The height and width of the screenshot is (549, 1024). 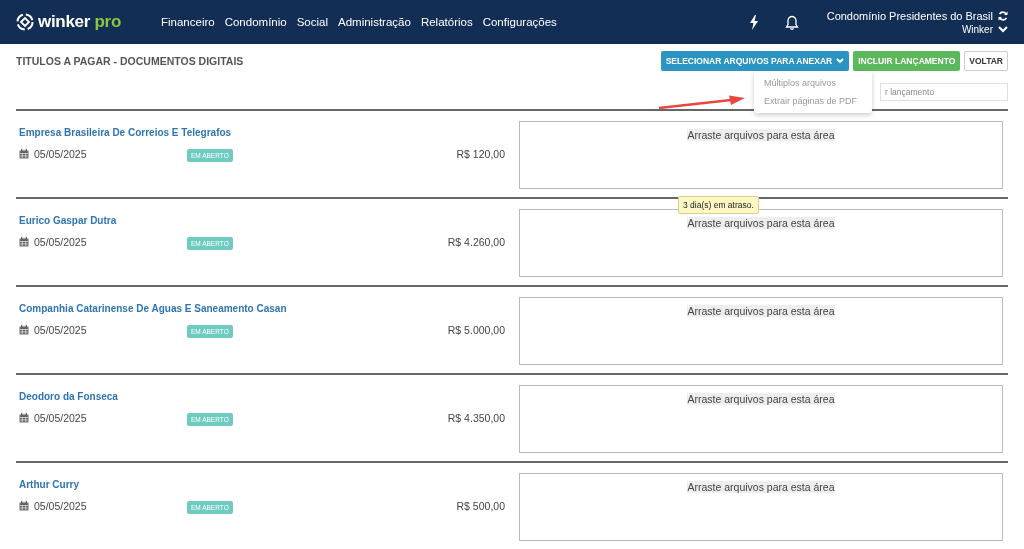 What do you see at coordinates (125, 132) in the screenshot?
I see `payee-link: Empresa Brasileira De Correios E Telegrafos` at bounding box center [125, 132].